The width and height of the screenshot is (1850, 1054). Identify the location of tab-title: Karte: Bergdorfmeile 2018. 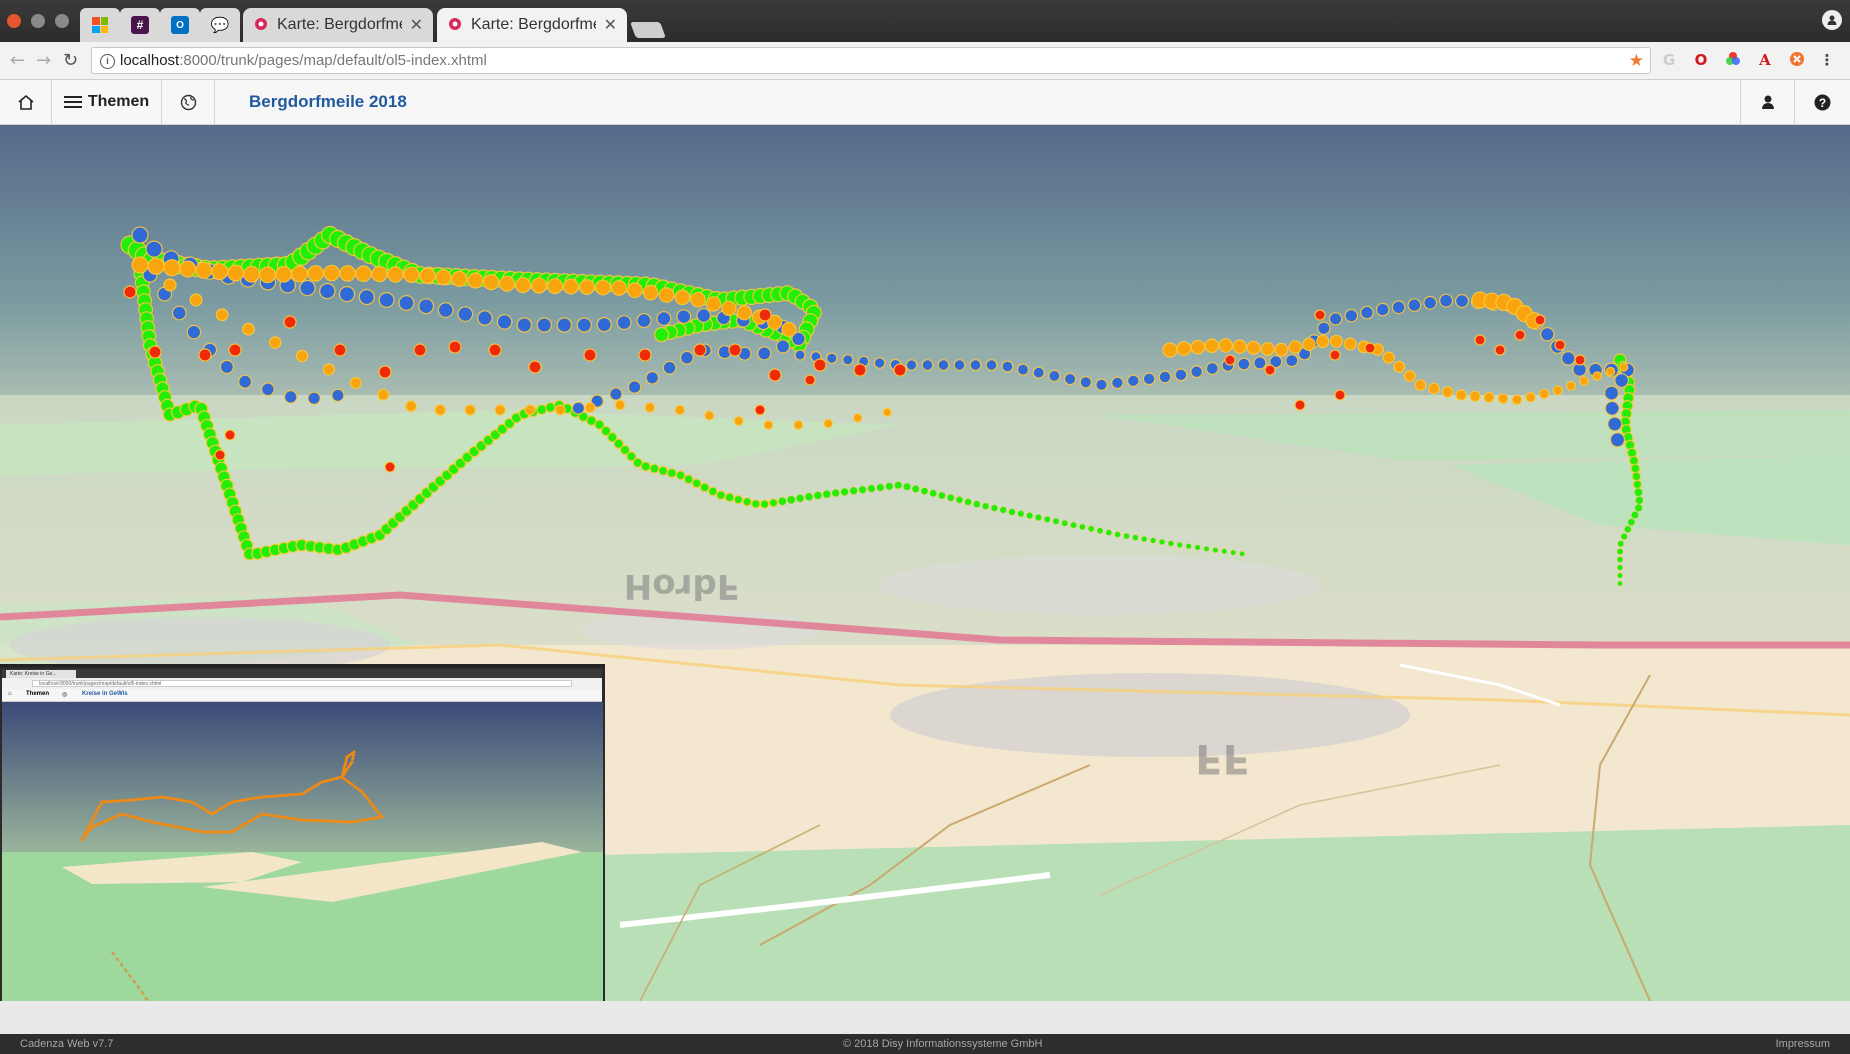
(533, 24).